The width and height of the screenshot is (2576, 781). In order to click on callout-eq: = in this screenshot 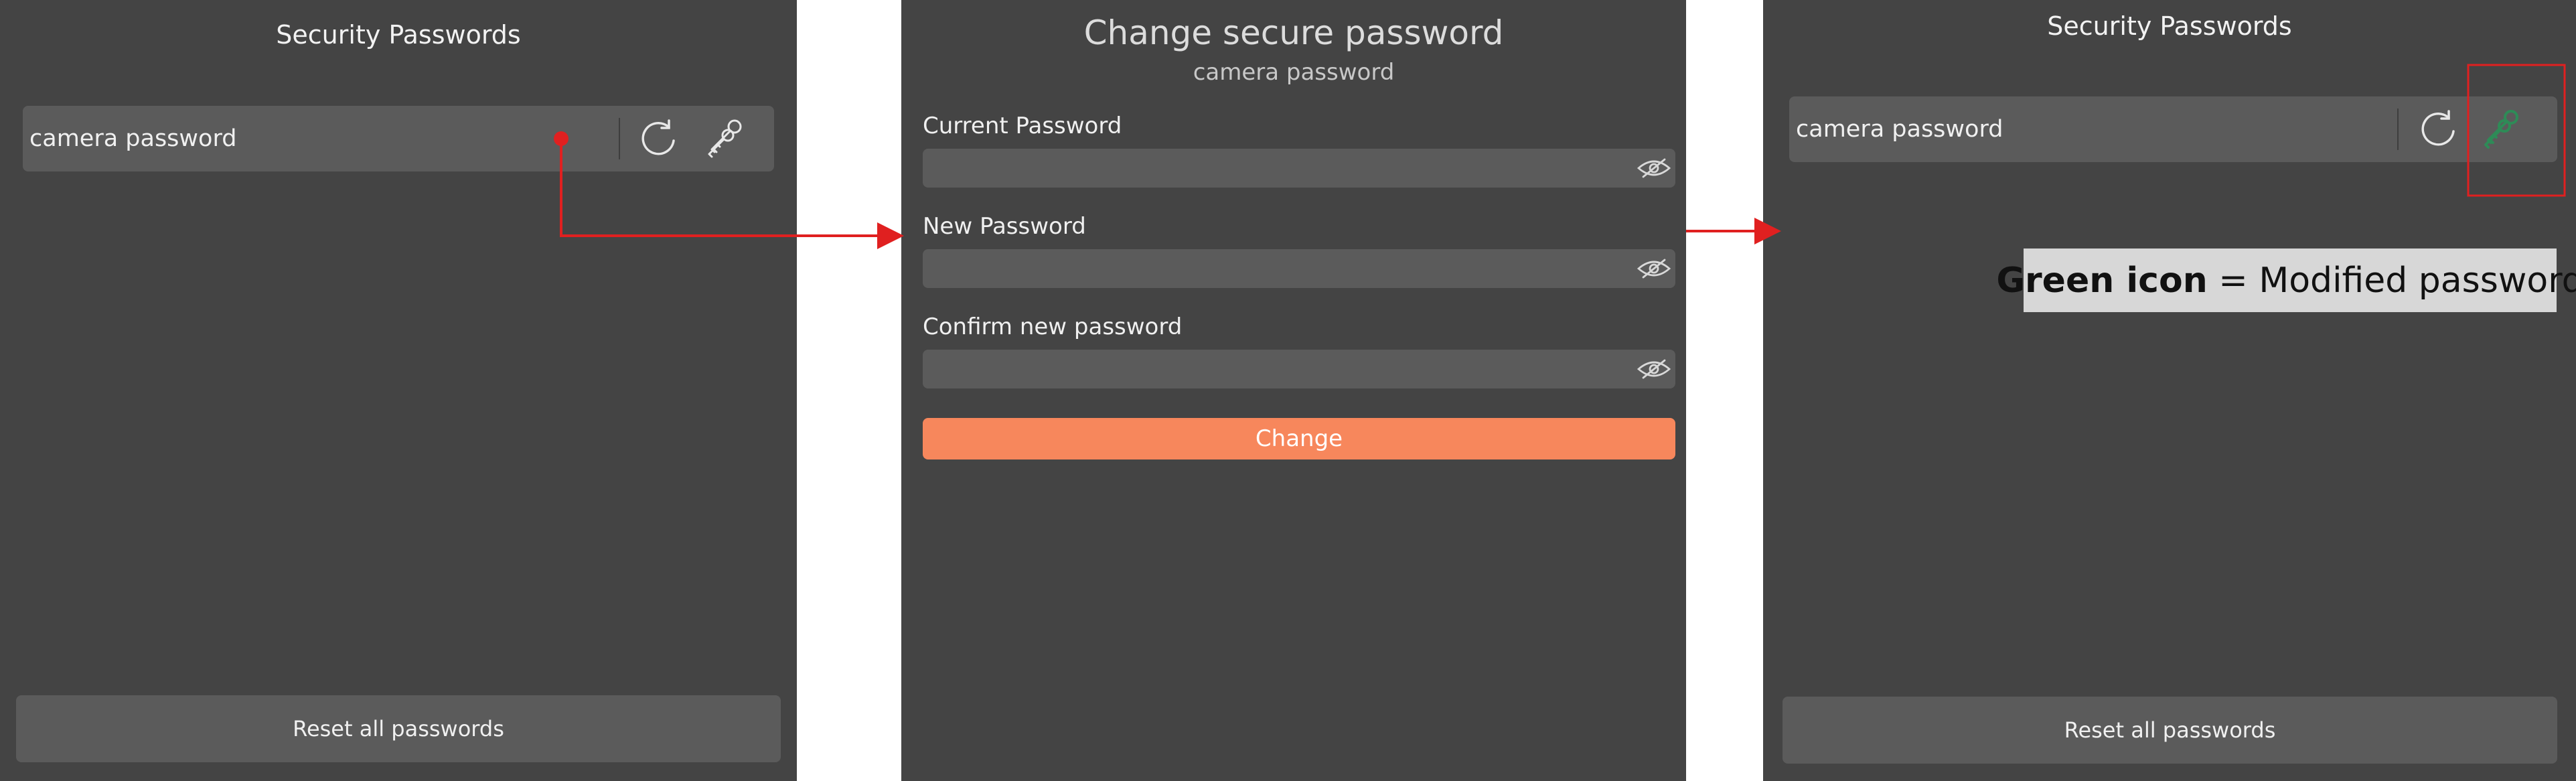, I will do `click(2233, 280)`.